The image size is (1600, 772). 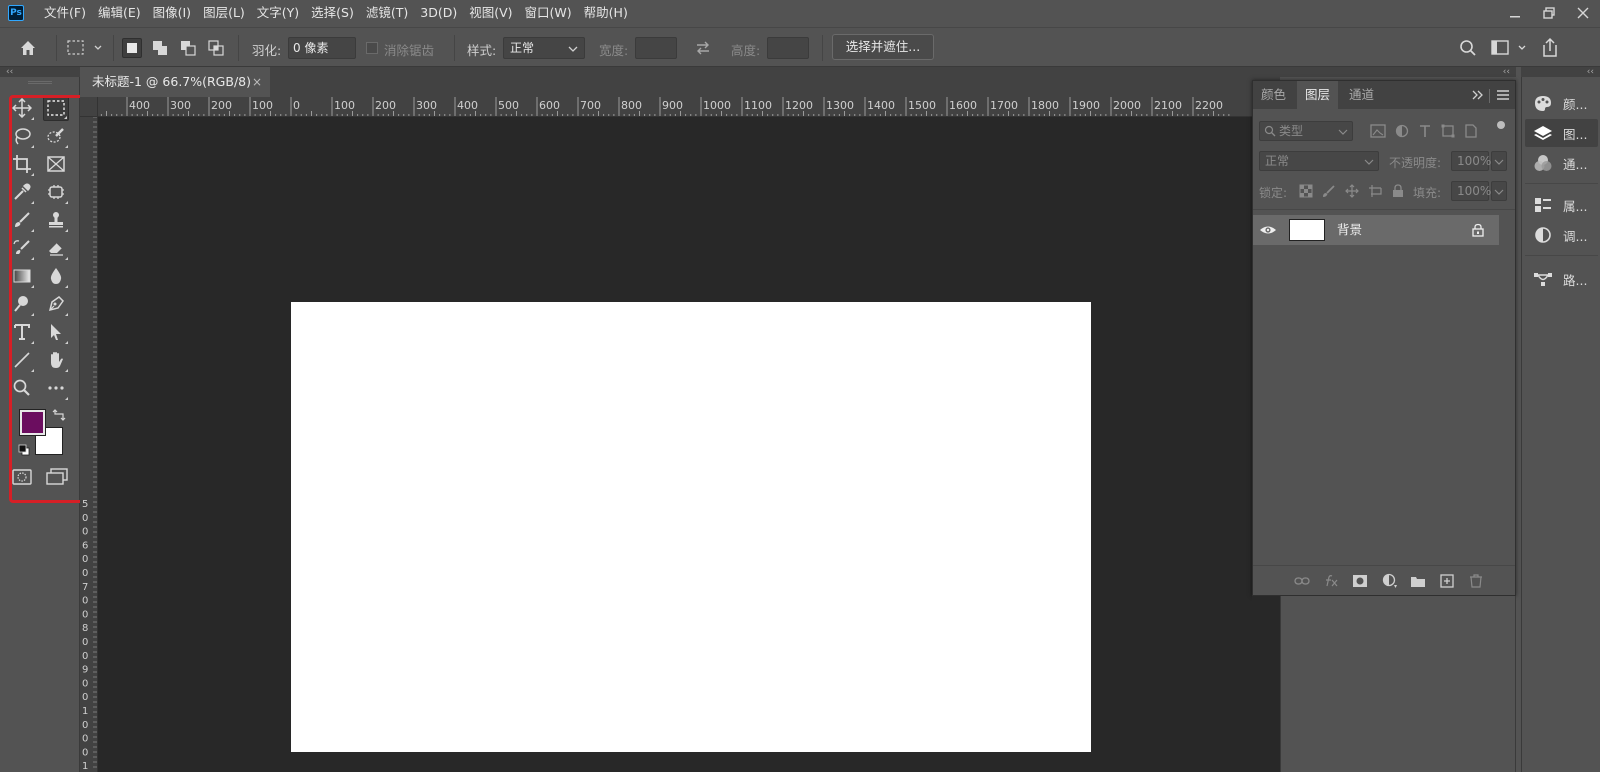 I want to click on panel-menu-button, so click(x=1503, y=95).